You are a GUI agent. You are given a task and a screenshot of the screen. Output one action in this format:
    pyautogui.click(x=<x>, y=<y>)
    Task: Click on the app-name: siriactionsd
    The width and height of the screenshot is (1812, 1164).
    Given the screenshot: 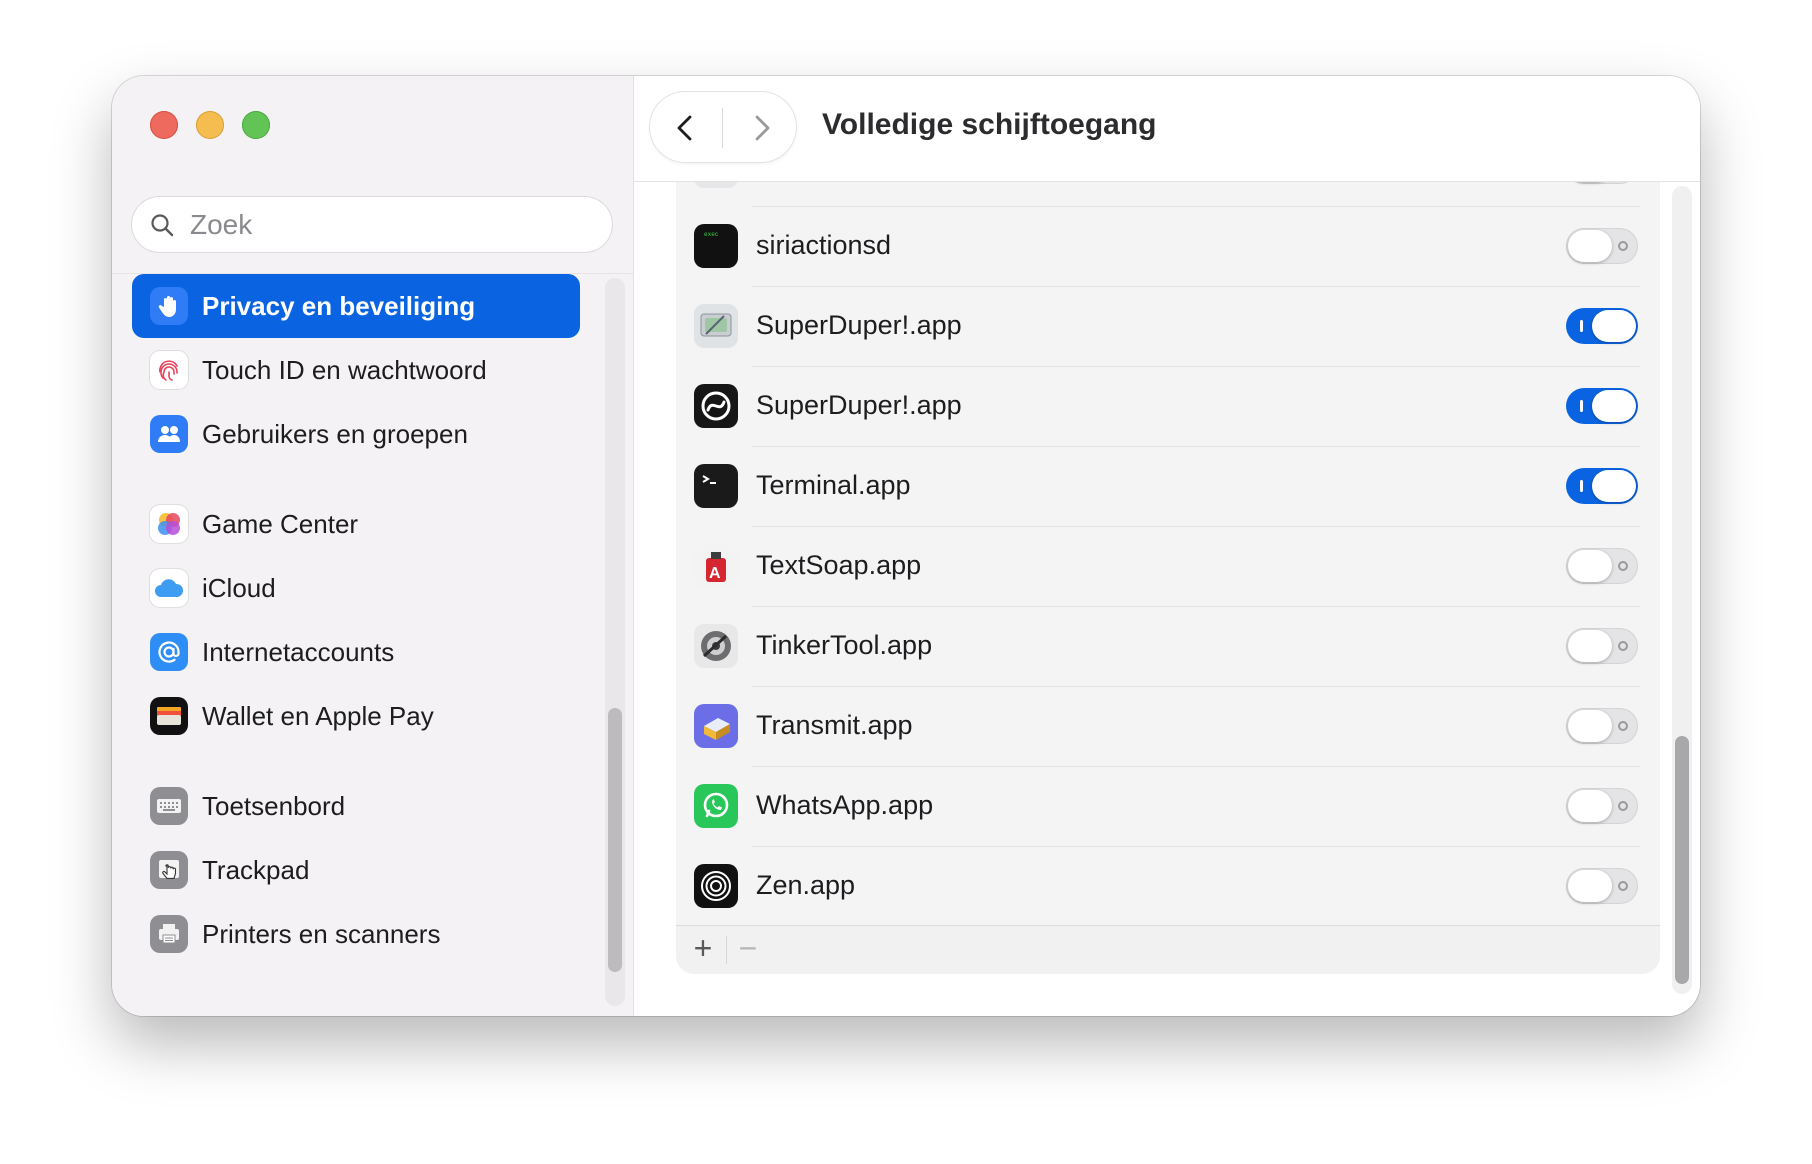 What is the action you would take?
    pyautogui.click(x=824, y=245)
    